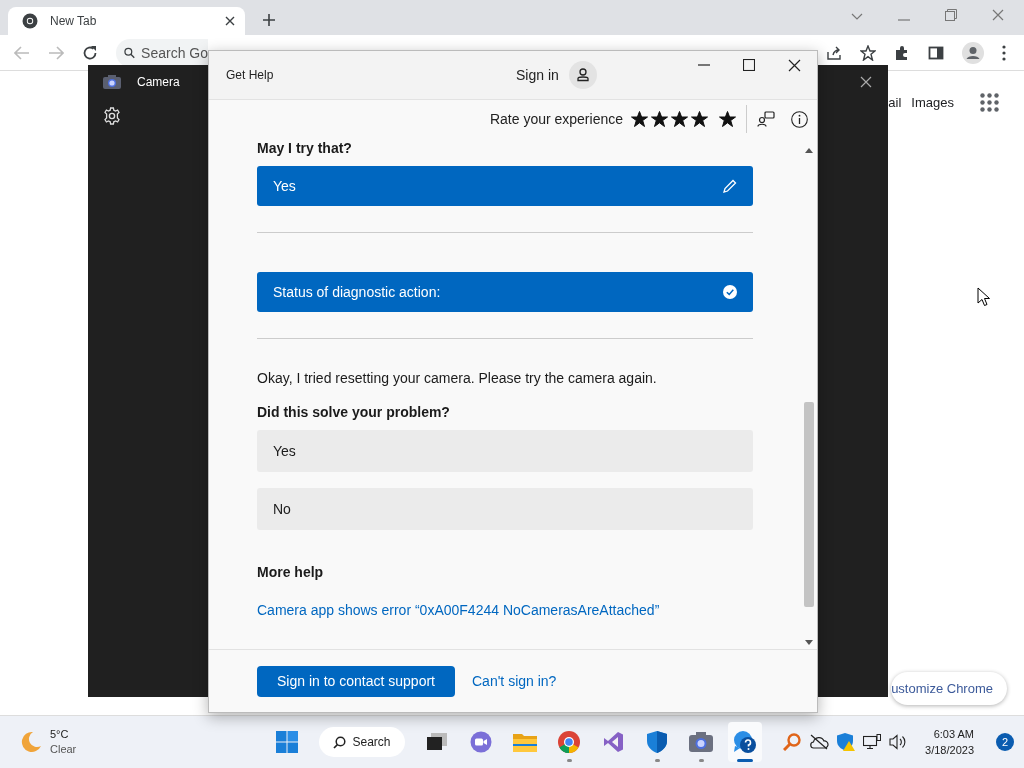  I want to click on side-panel-icon, so click(936, 52).